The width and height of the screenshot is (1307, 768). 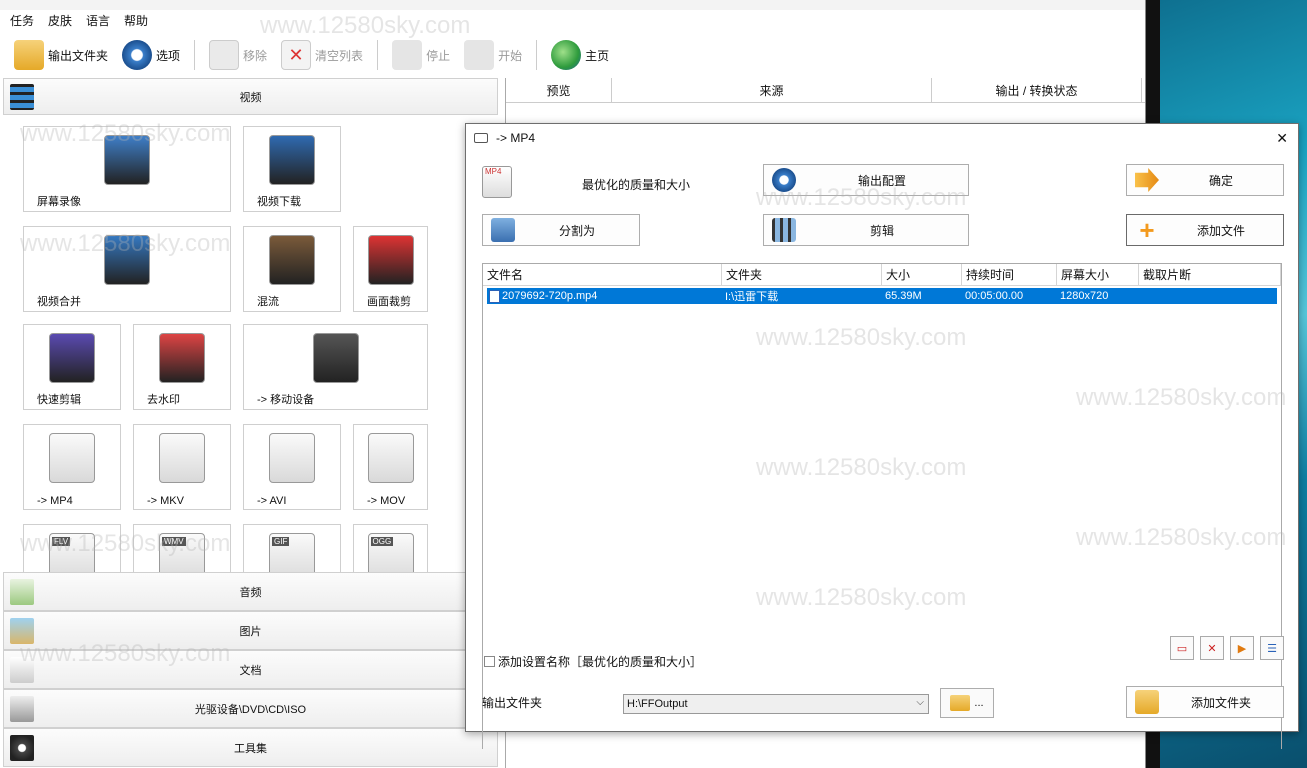 I want to click on category-item: 光驱设备\DVD\CD\ISO, so click(x=250, y=708).